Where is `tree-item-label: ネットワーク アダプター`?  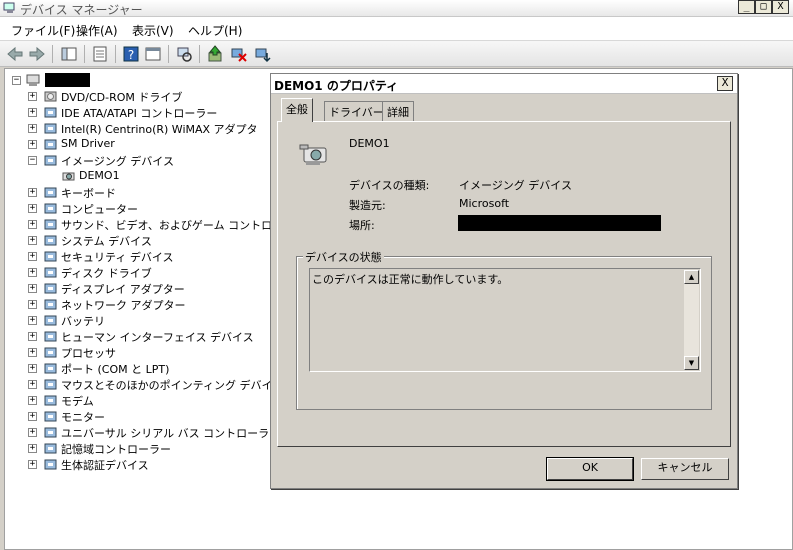
tree-item-label: ネットワーク アダプター is located at coordinates (123, 305).